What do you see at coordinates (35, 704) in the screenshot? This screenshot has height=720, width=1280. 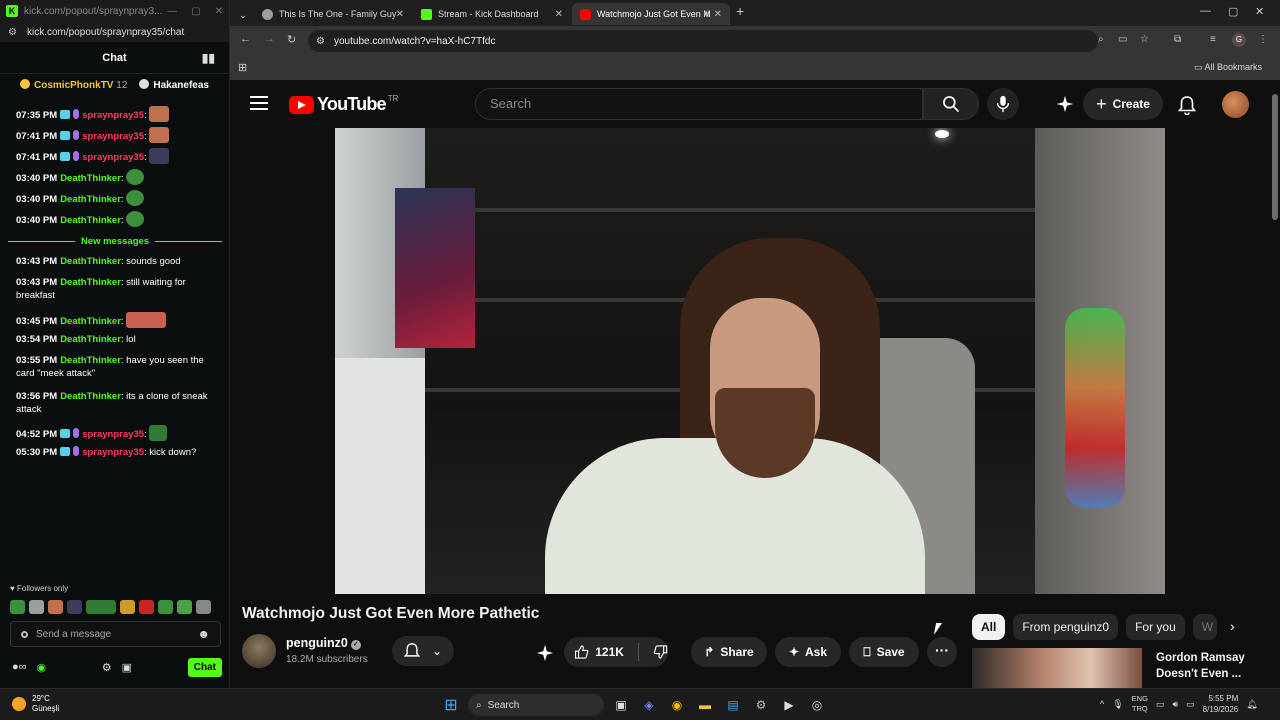 I see `weather-widget: 29°C Güneşli` at bounding box center [35, 704].